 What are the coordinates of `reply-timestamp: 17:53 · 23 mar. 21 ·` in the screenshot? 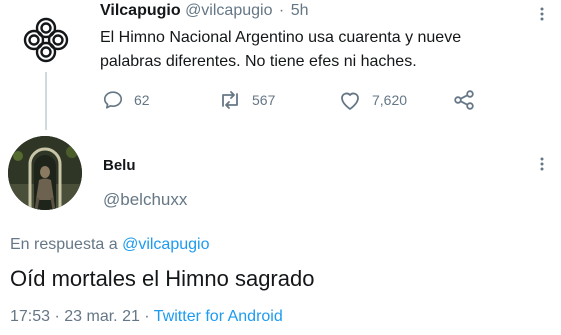 It's located at (80, 316).